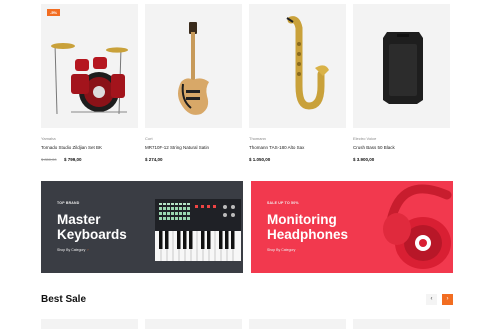 The height and width of the screenshot is (329, 494). What do you see at coordinates (257, 138) in the screenshot?
I see `product-brand: Thomann` at bounding box center [257, 138].